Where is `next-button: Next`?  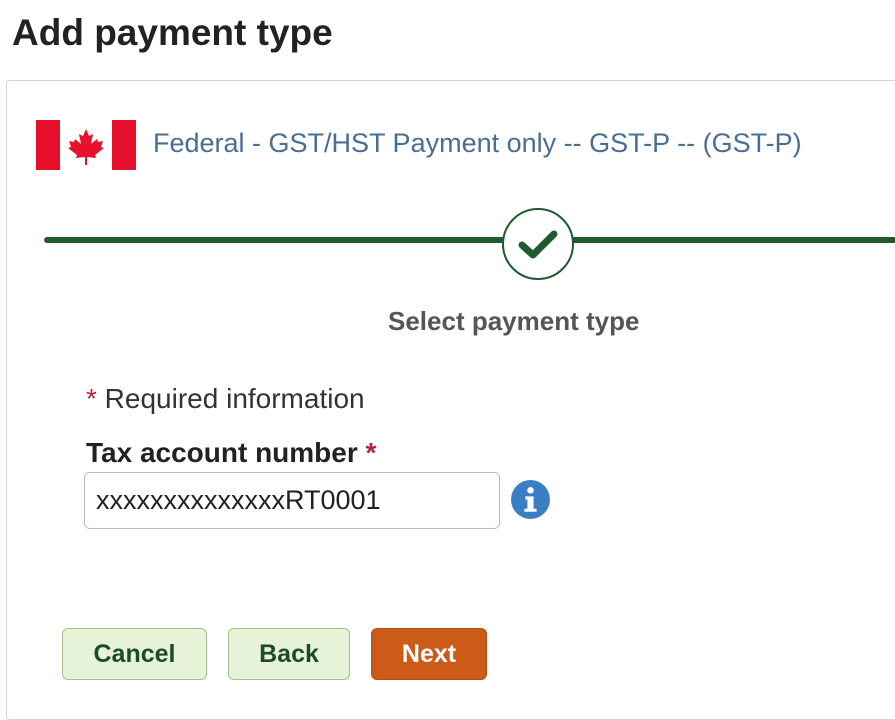
next-button: Next is located at coordinates (429, 654).